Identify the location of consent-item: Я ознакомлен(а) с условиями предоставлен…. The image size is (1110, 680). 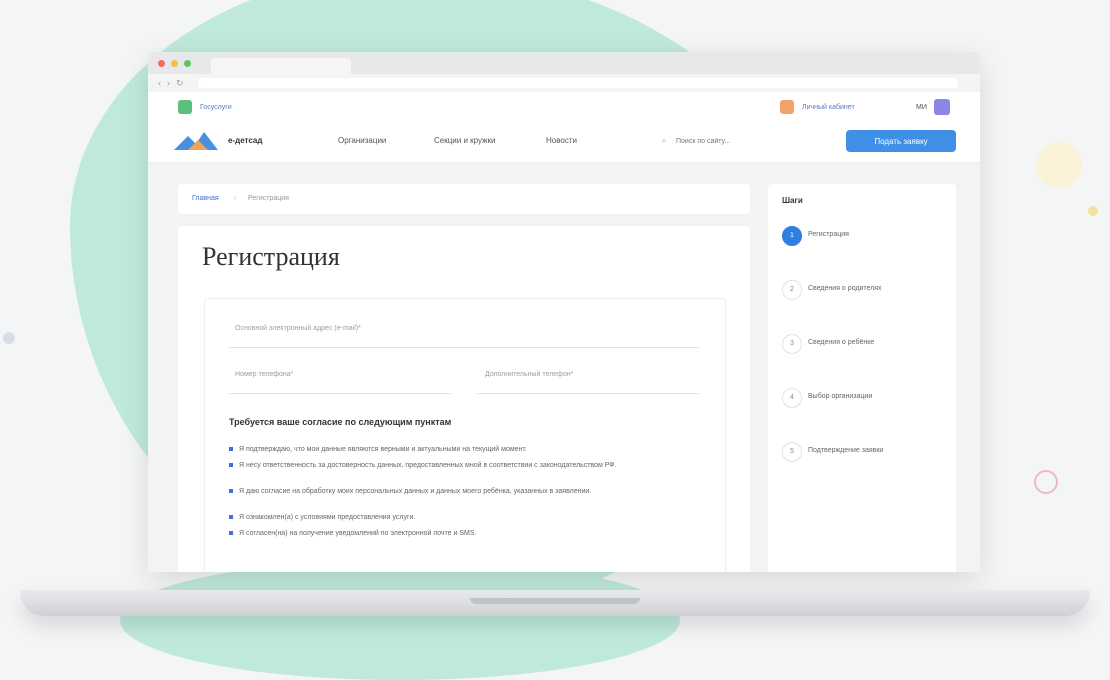
(464, 518).